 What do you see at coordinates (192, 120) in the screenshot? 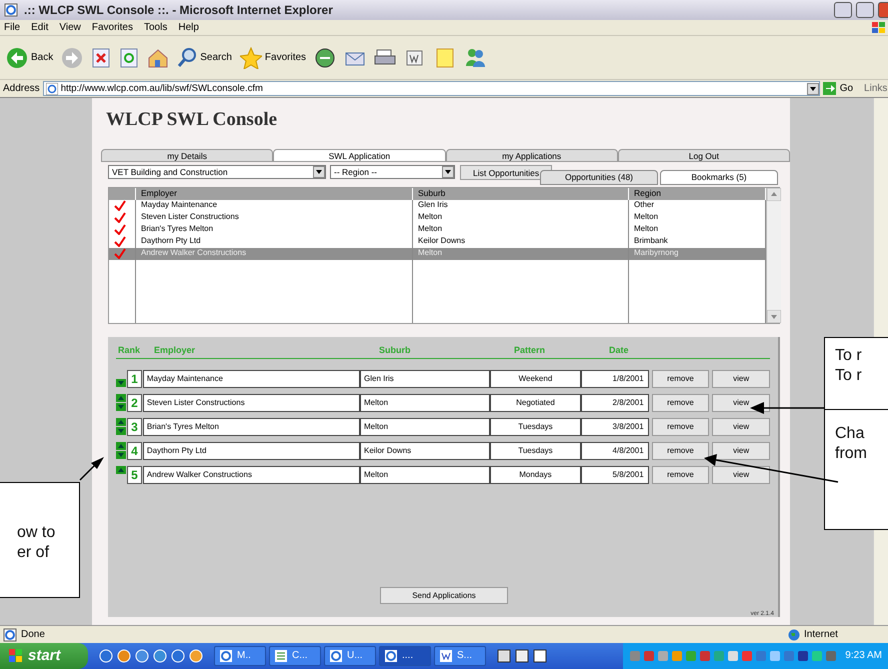
I see `page-title: WLCP SWL Console` at bounding box center [192, 120].